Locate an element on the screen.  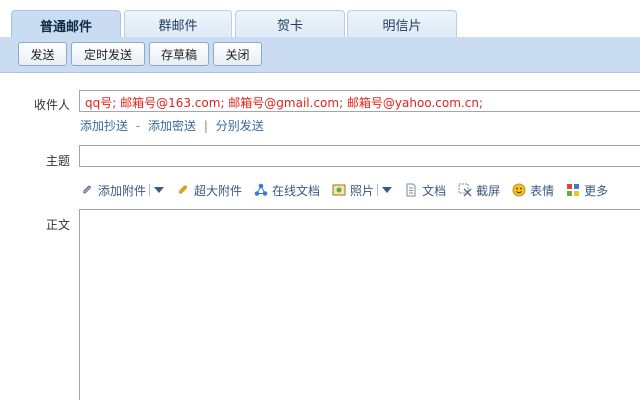
scissors-icon is located at coordinates (465, 190).